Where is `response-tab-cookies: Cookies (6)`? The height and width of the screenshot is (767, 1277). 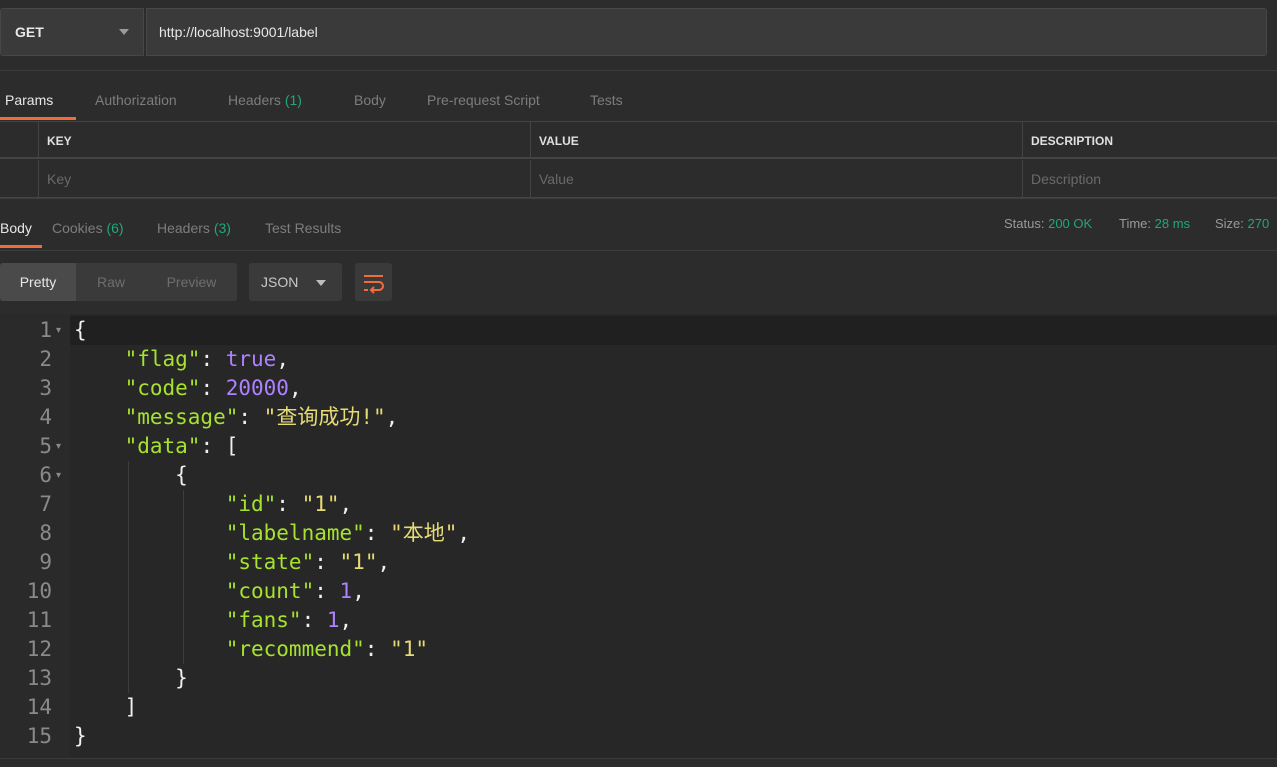
response-tab-cookies: Cookies (6) is located at coordinates (88, 228).